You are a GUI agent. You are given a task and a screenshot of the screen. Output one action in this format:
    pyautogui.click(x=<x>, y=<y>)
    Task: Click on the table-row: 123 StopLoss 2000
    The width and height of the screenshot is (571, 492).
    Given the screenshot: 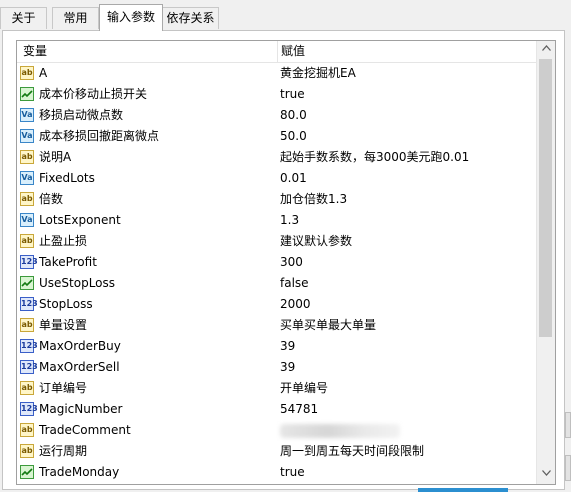 What is the action you would take?
    pyautogui.click(x=277, y=304)
    